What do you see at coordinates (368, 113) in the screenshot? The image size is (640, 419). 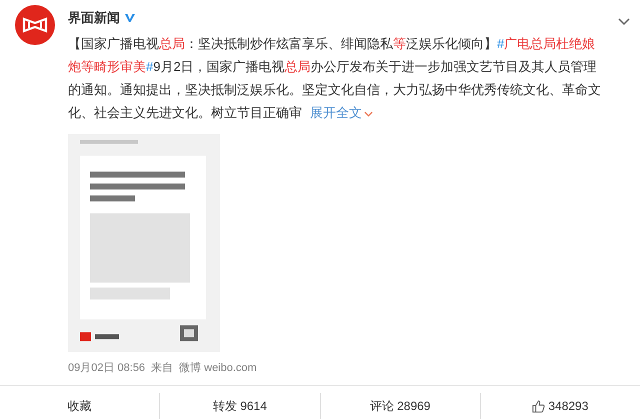 I see `caret-down-icon` at bounding box center [368, 113].